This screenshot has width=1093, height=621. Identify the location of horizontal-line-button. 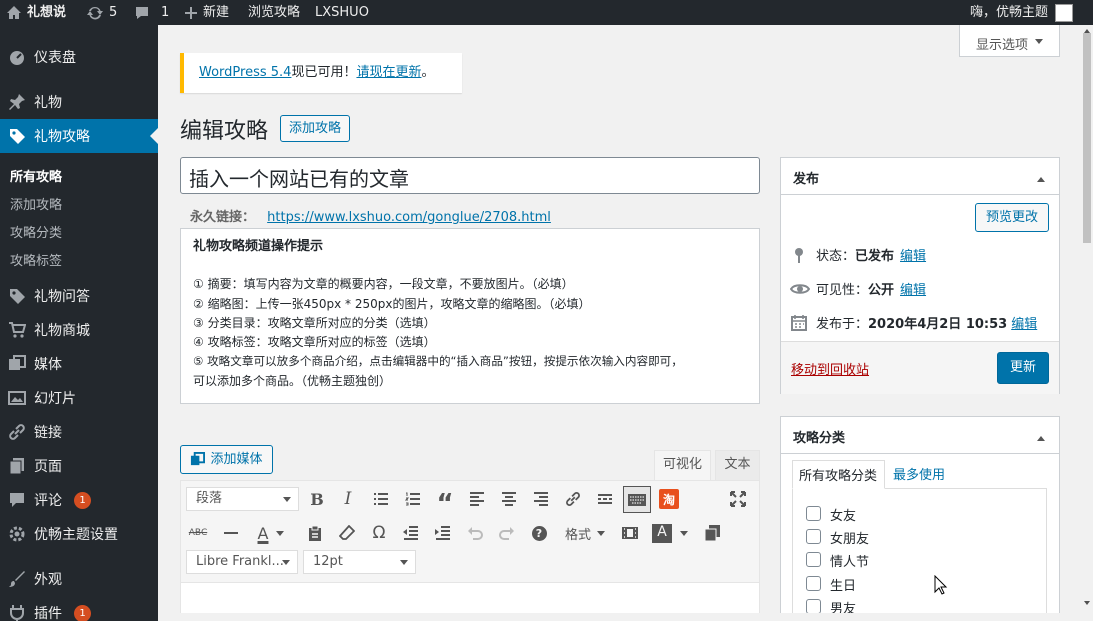
(231, 533).